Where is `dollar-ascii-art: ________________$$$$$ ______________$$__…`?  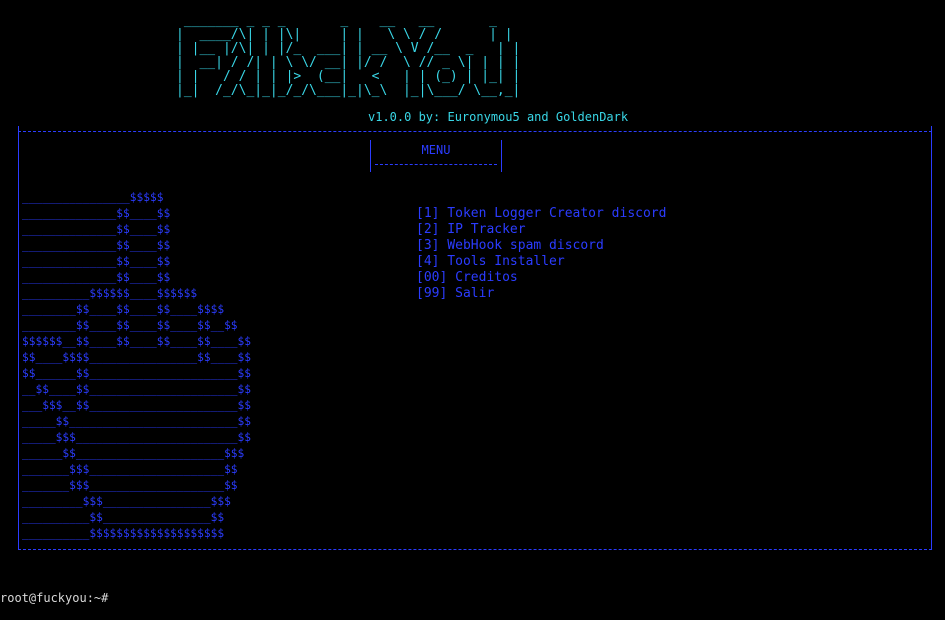
dollar-ascii-art: ________________$$$$$ ______________$$__… is located at coordinates (137, 365).